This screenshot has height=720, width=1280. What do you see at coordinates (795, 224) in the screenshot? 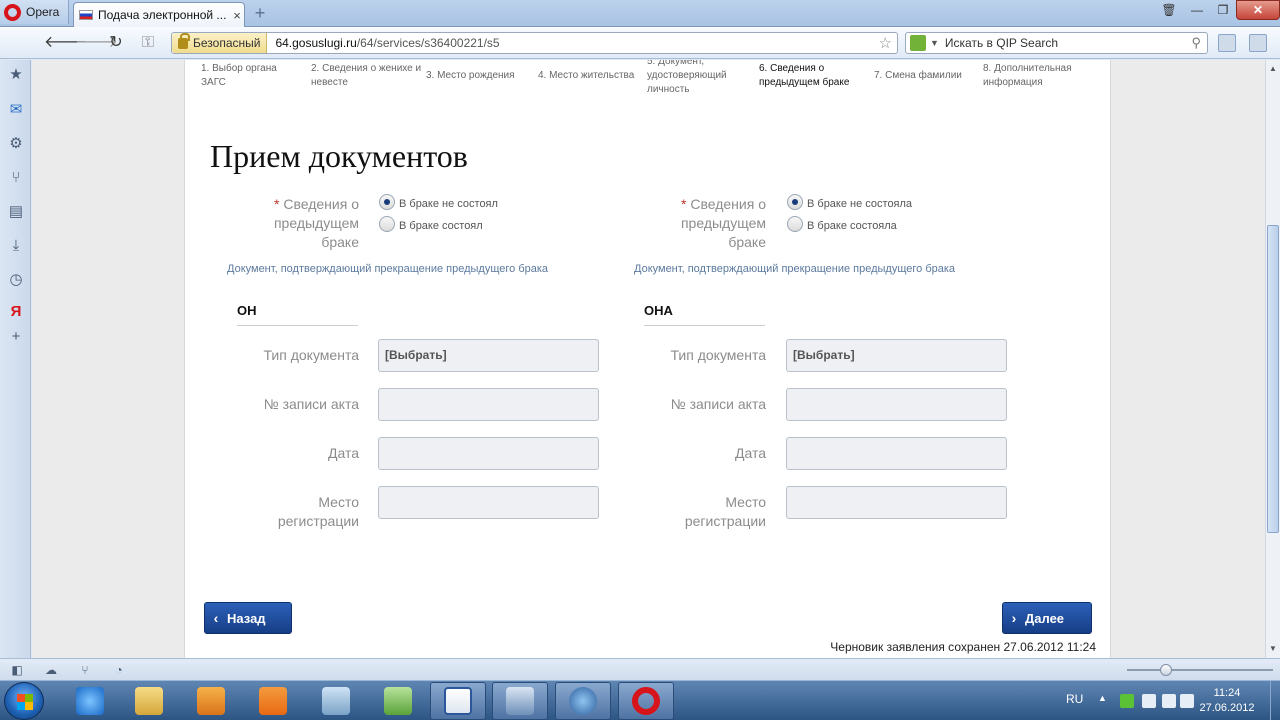
I see `radio-married-she` at bounding box center [795, 224].